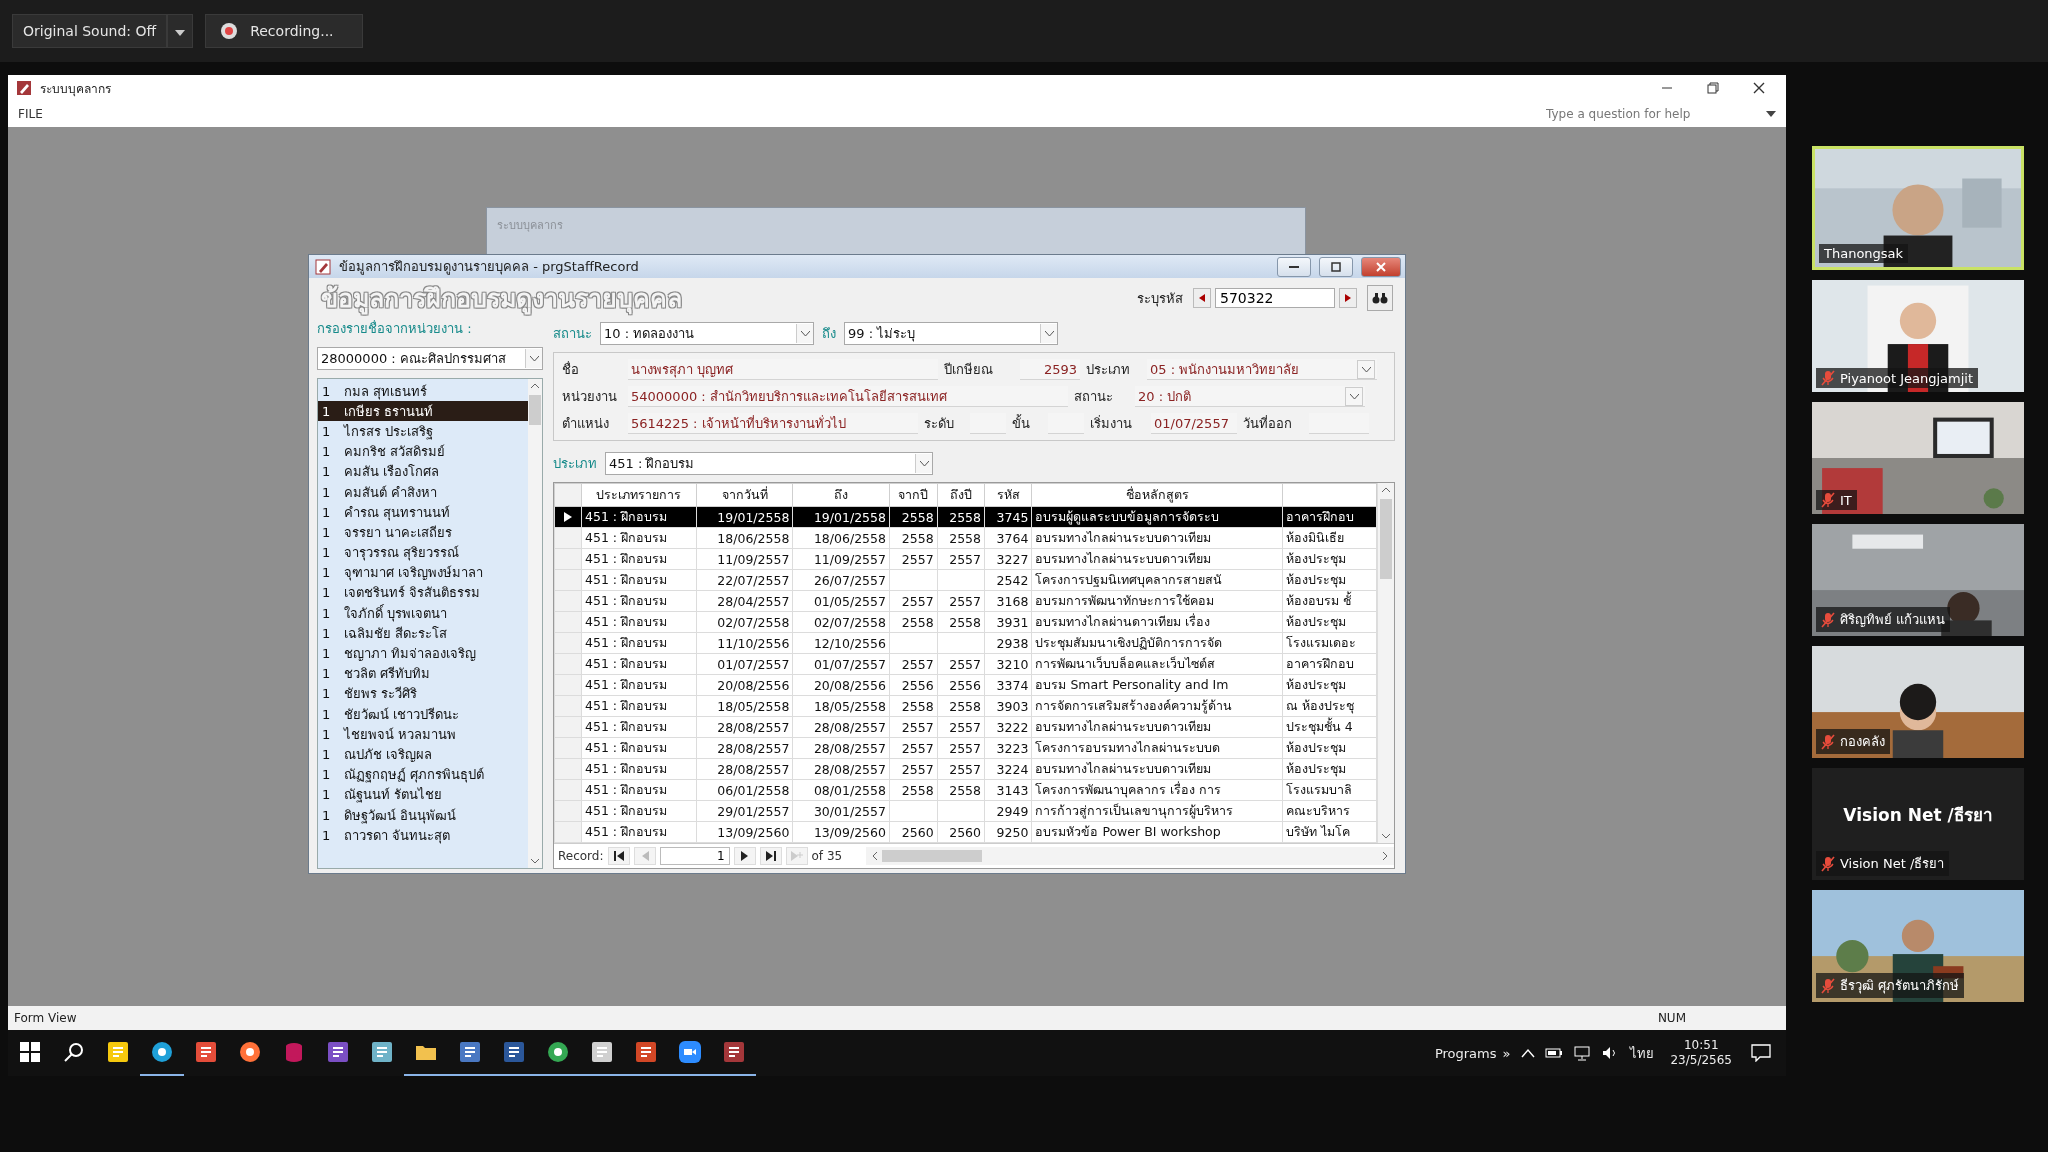 The image size is (2048, 1152). What do you see at coordinates (1381, 266) in the screenshot?
I see `close-button` at bounding box center [1381, 266].